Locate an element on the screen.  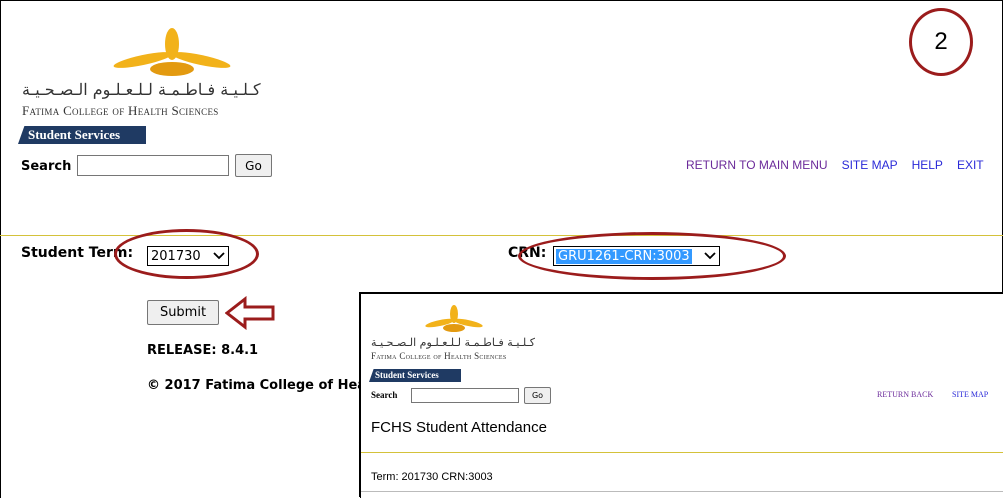
submit-arrow-icon is located at coordinates (249, 314).